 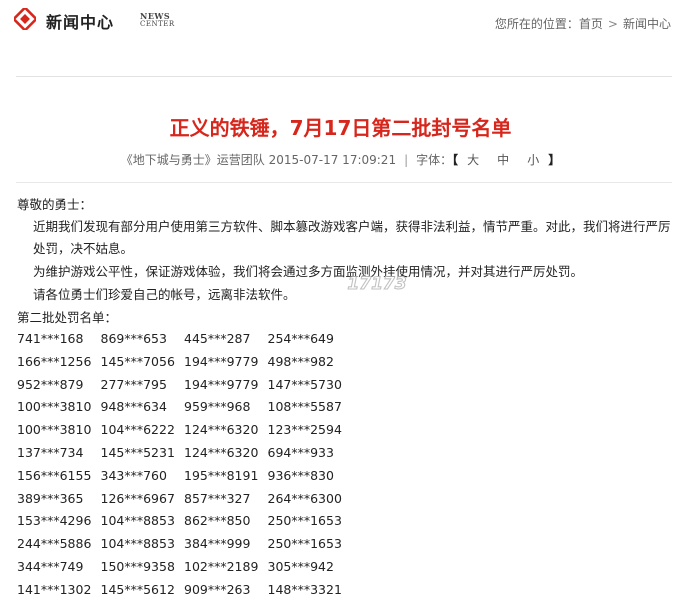 I want to click on section-title: 新闻中心, so click(x=80, y=22).